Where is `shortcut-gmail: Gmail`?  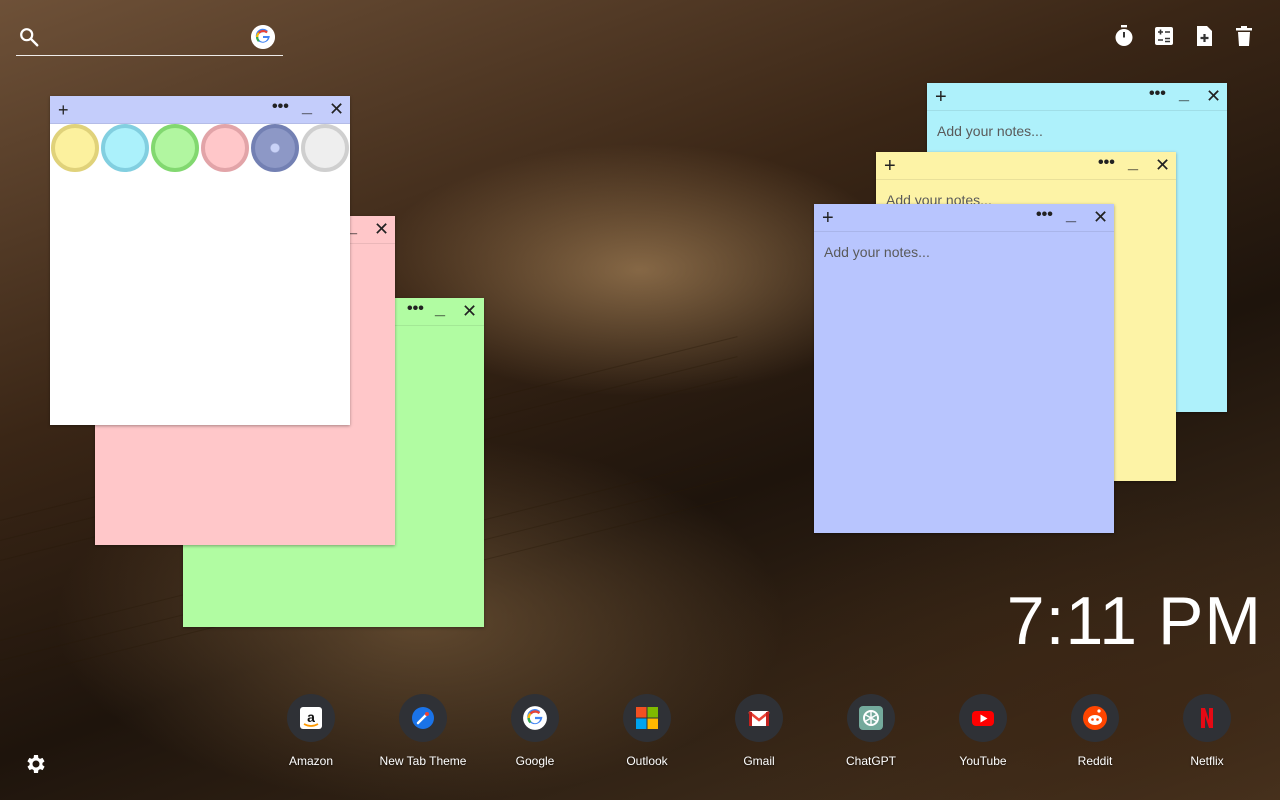
shortcut-gmail: Gmail is located at coordinates (759, 731).